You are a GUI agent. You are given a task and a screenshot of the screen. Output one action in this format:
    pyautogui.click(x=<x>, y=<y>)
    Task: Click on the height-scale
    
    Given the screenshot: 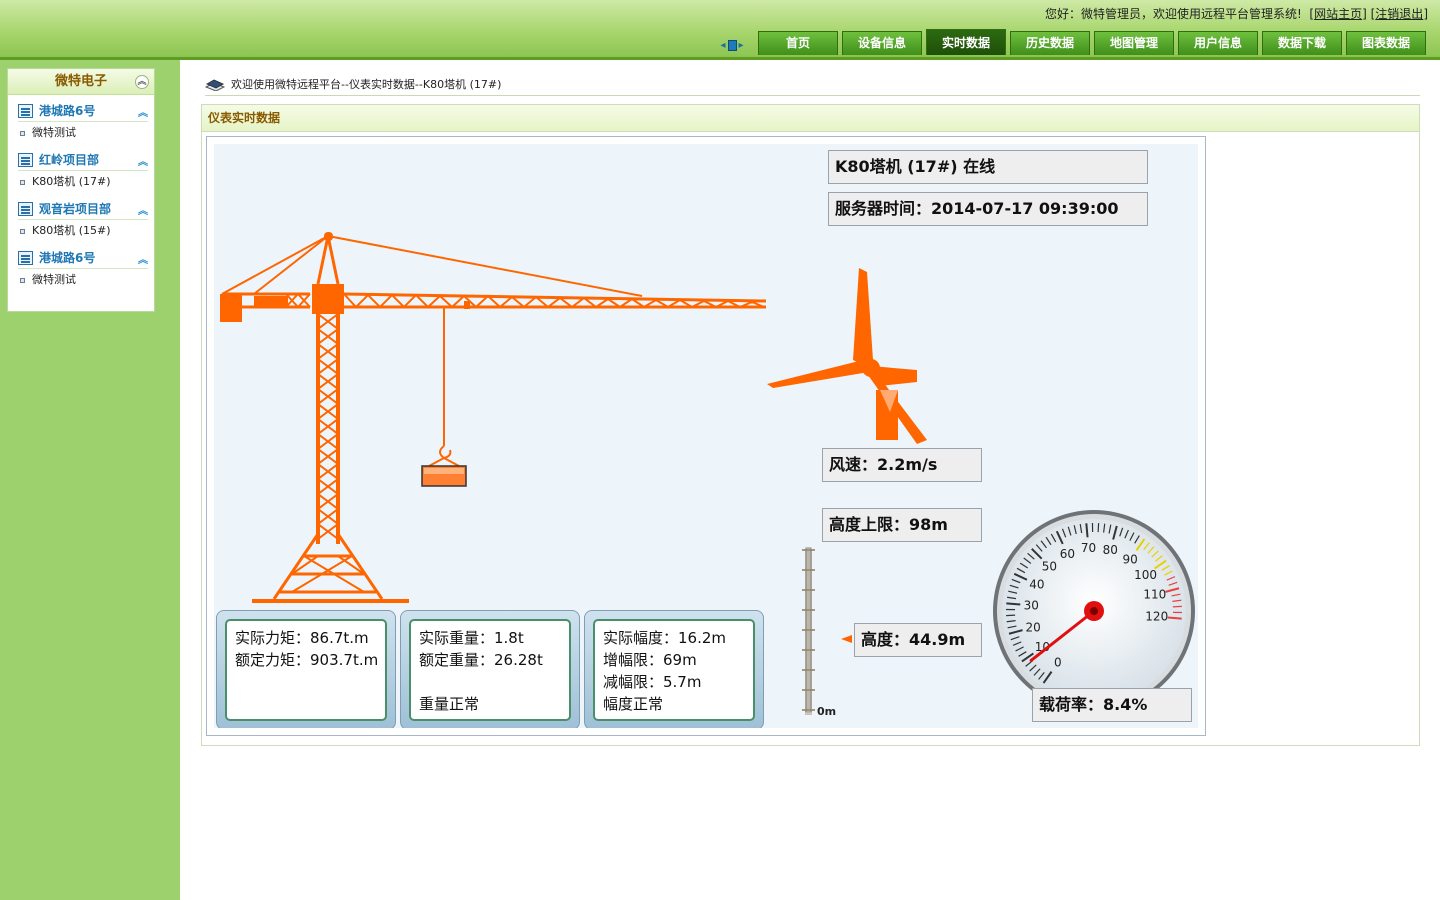 What is the action you would take?
    pyautogui.click(x=808, y=631)
    